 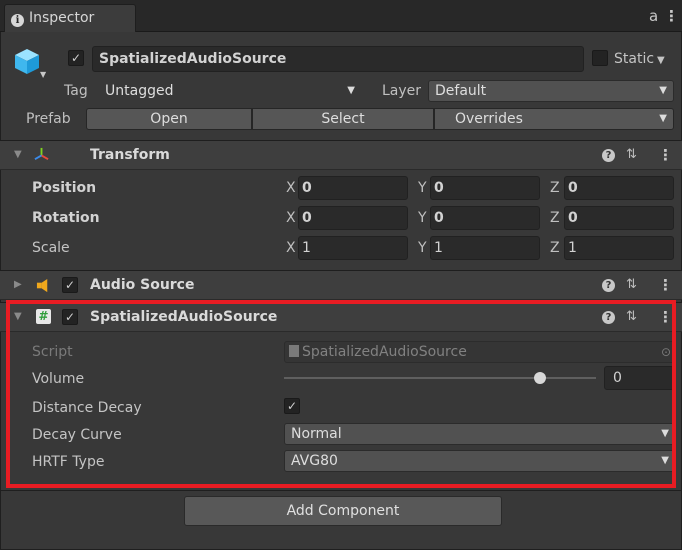 What do you see at coordinates (17, 20) in the screenshot?
I see `info-icon: i` at bounding box center [17, 20].